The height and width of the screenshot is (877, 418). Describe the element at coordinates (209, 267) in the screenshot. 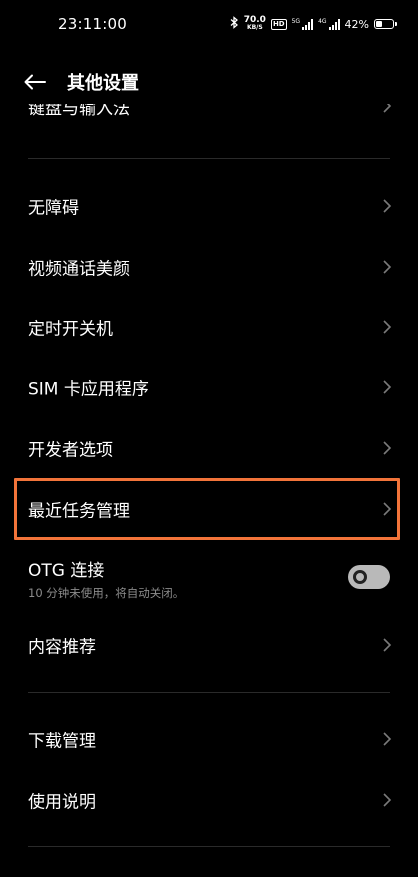

I see `settings-item-video-call-beauty: 视频通话美颜` at that location.